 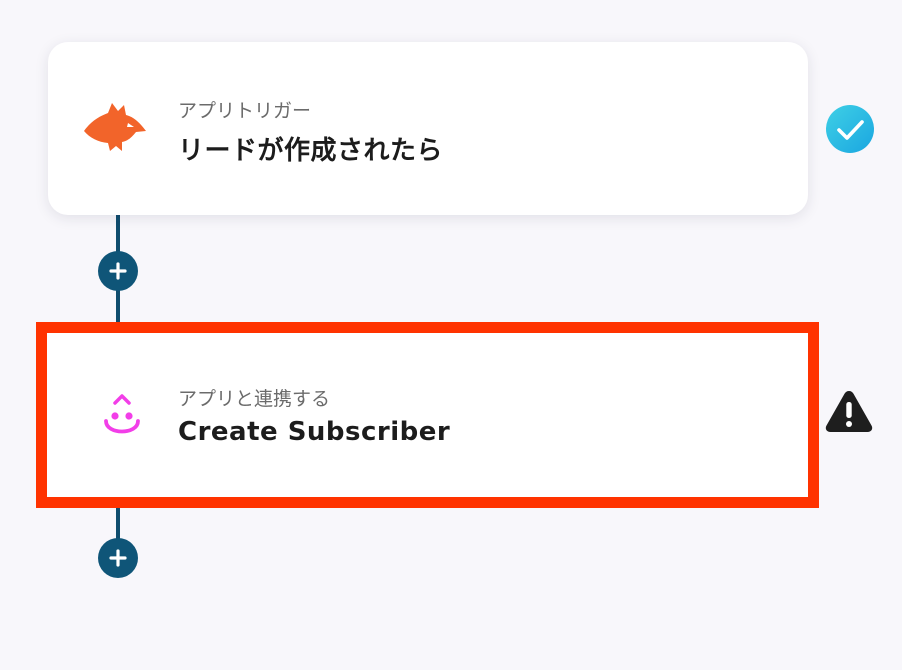 I want to click on warning-triangle-icon, so click(x=849, y=411).